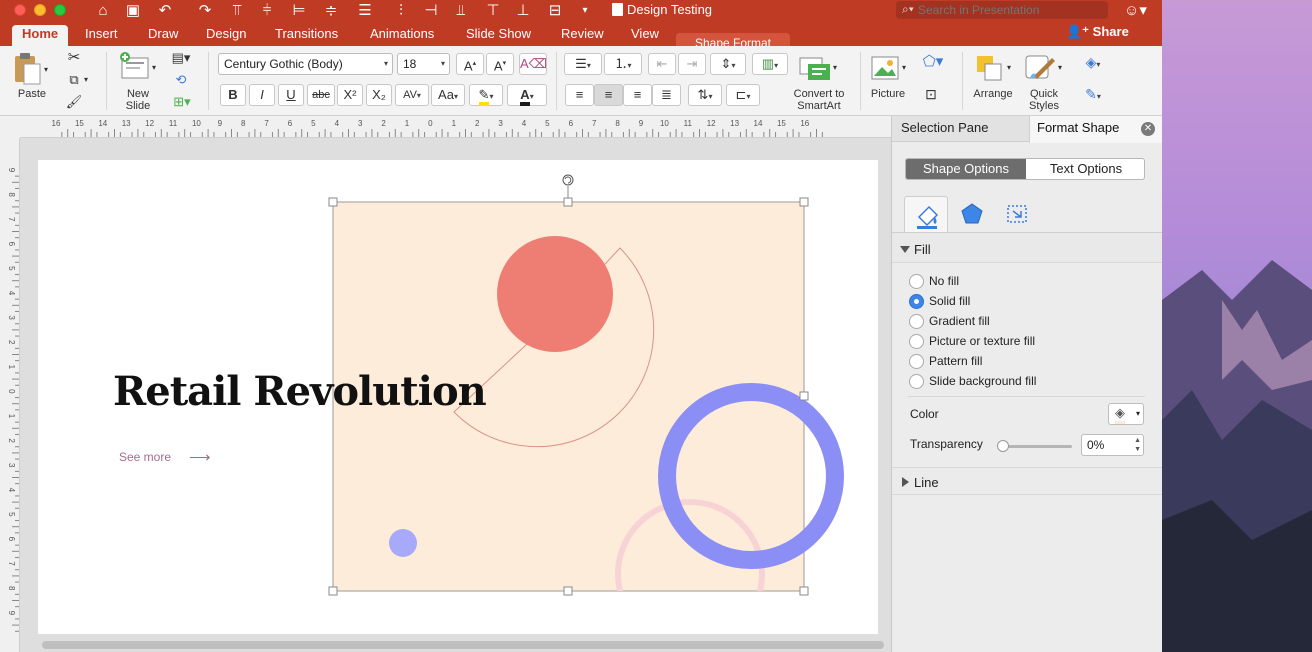 The image size is (1312, 652). What do you see at coordinates (461, 11) in the screenshot?
I see `align-bottom-icon: ⫫` at bounding box center [461, 11].